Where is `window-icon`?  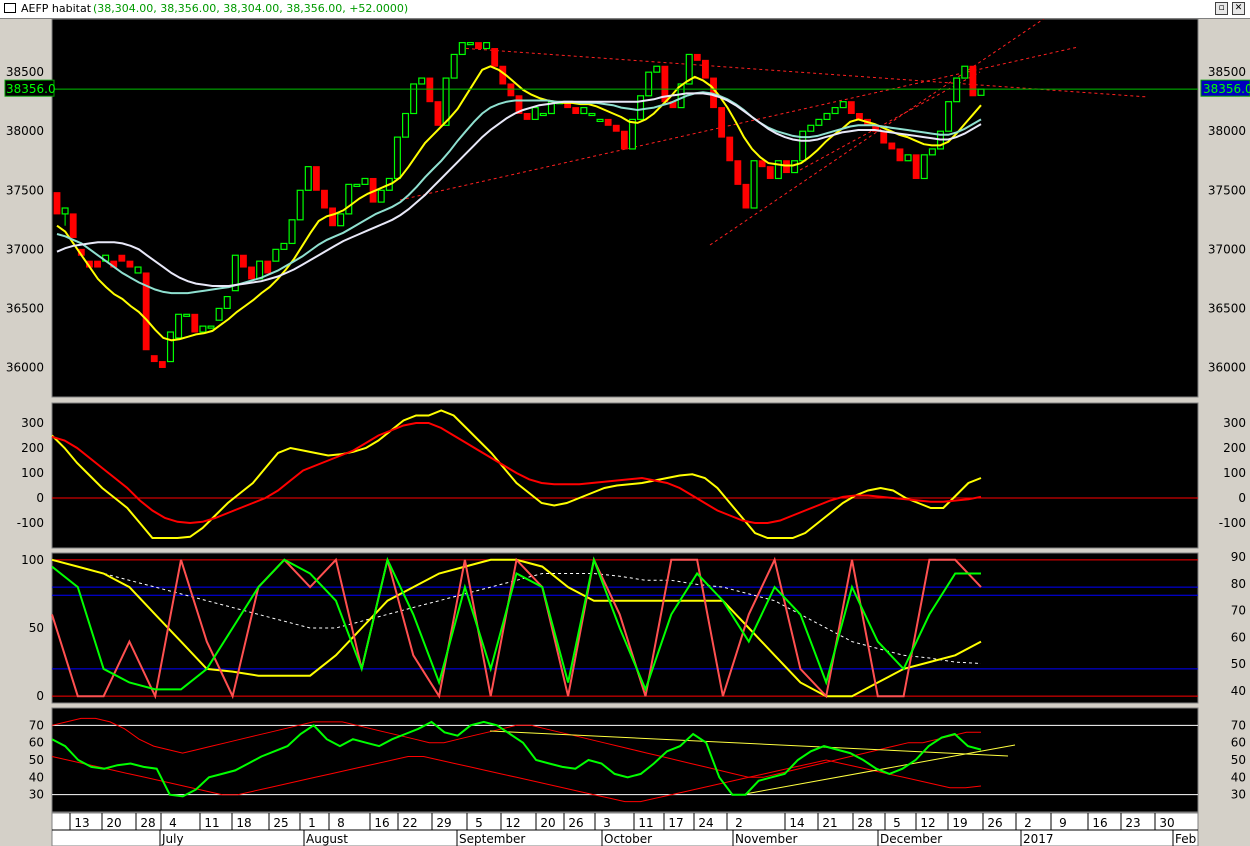
window-icon is located at coordinates (10, 8).